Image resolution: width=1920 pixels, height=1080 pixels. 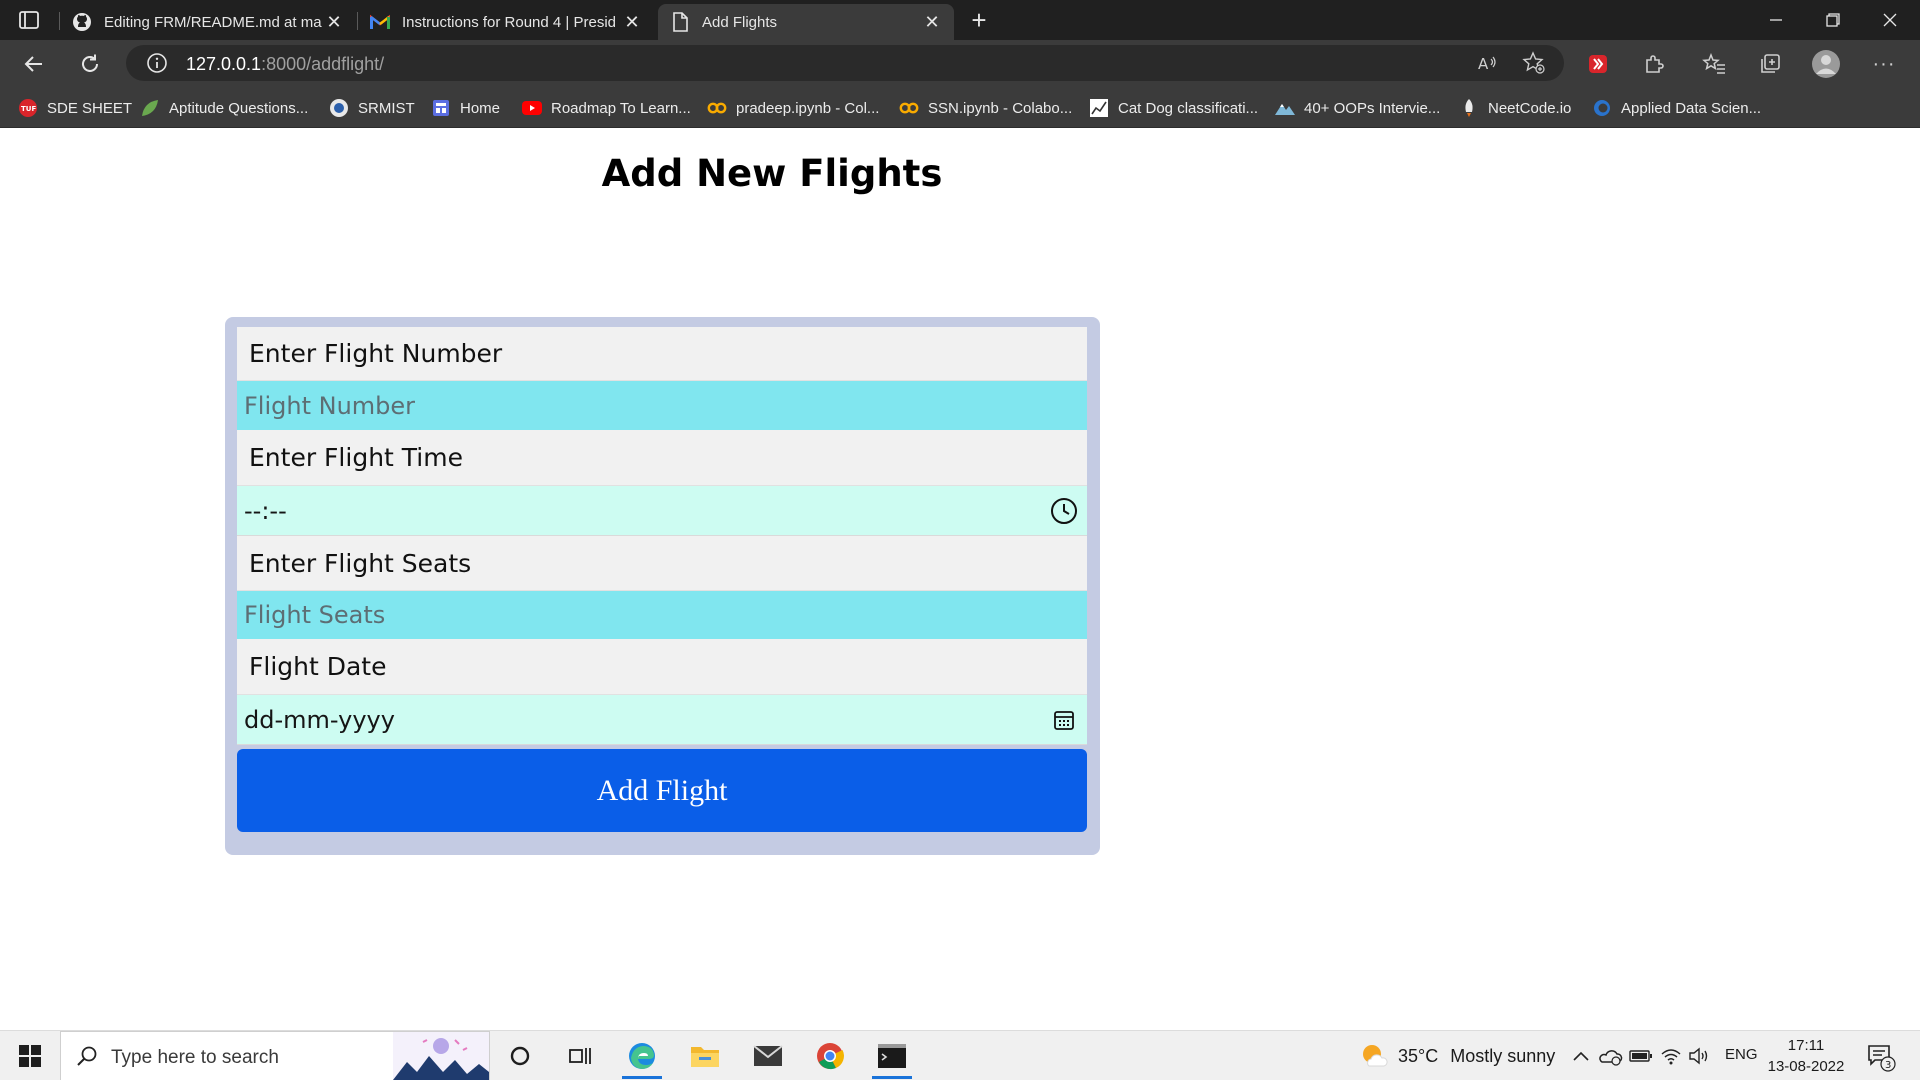 I want to click on tab-title: Editing FRM/README.md at mai, so click(x=213, y=22).